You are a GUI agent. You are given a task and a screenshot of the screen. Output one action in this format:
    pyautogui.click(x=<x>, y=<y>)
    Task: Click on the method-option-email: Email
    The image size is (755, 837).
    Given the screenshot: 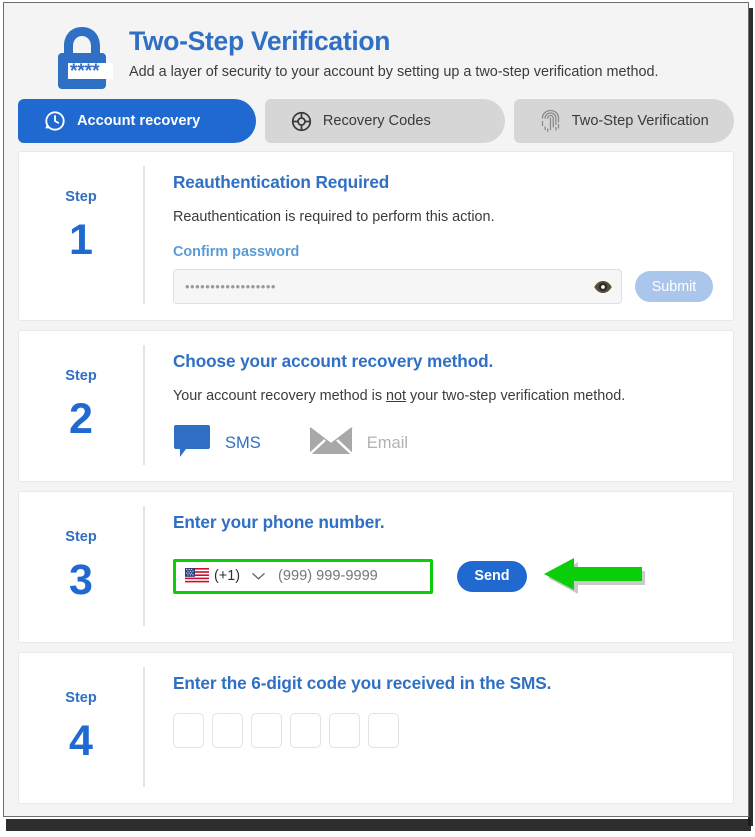 What is the action you would take?
    pyautogui.click(x=358, y=443)
    